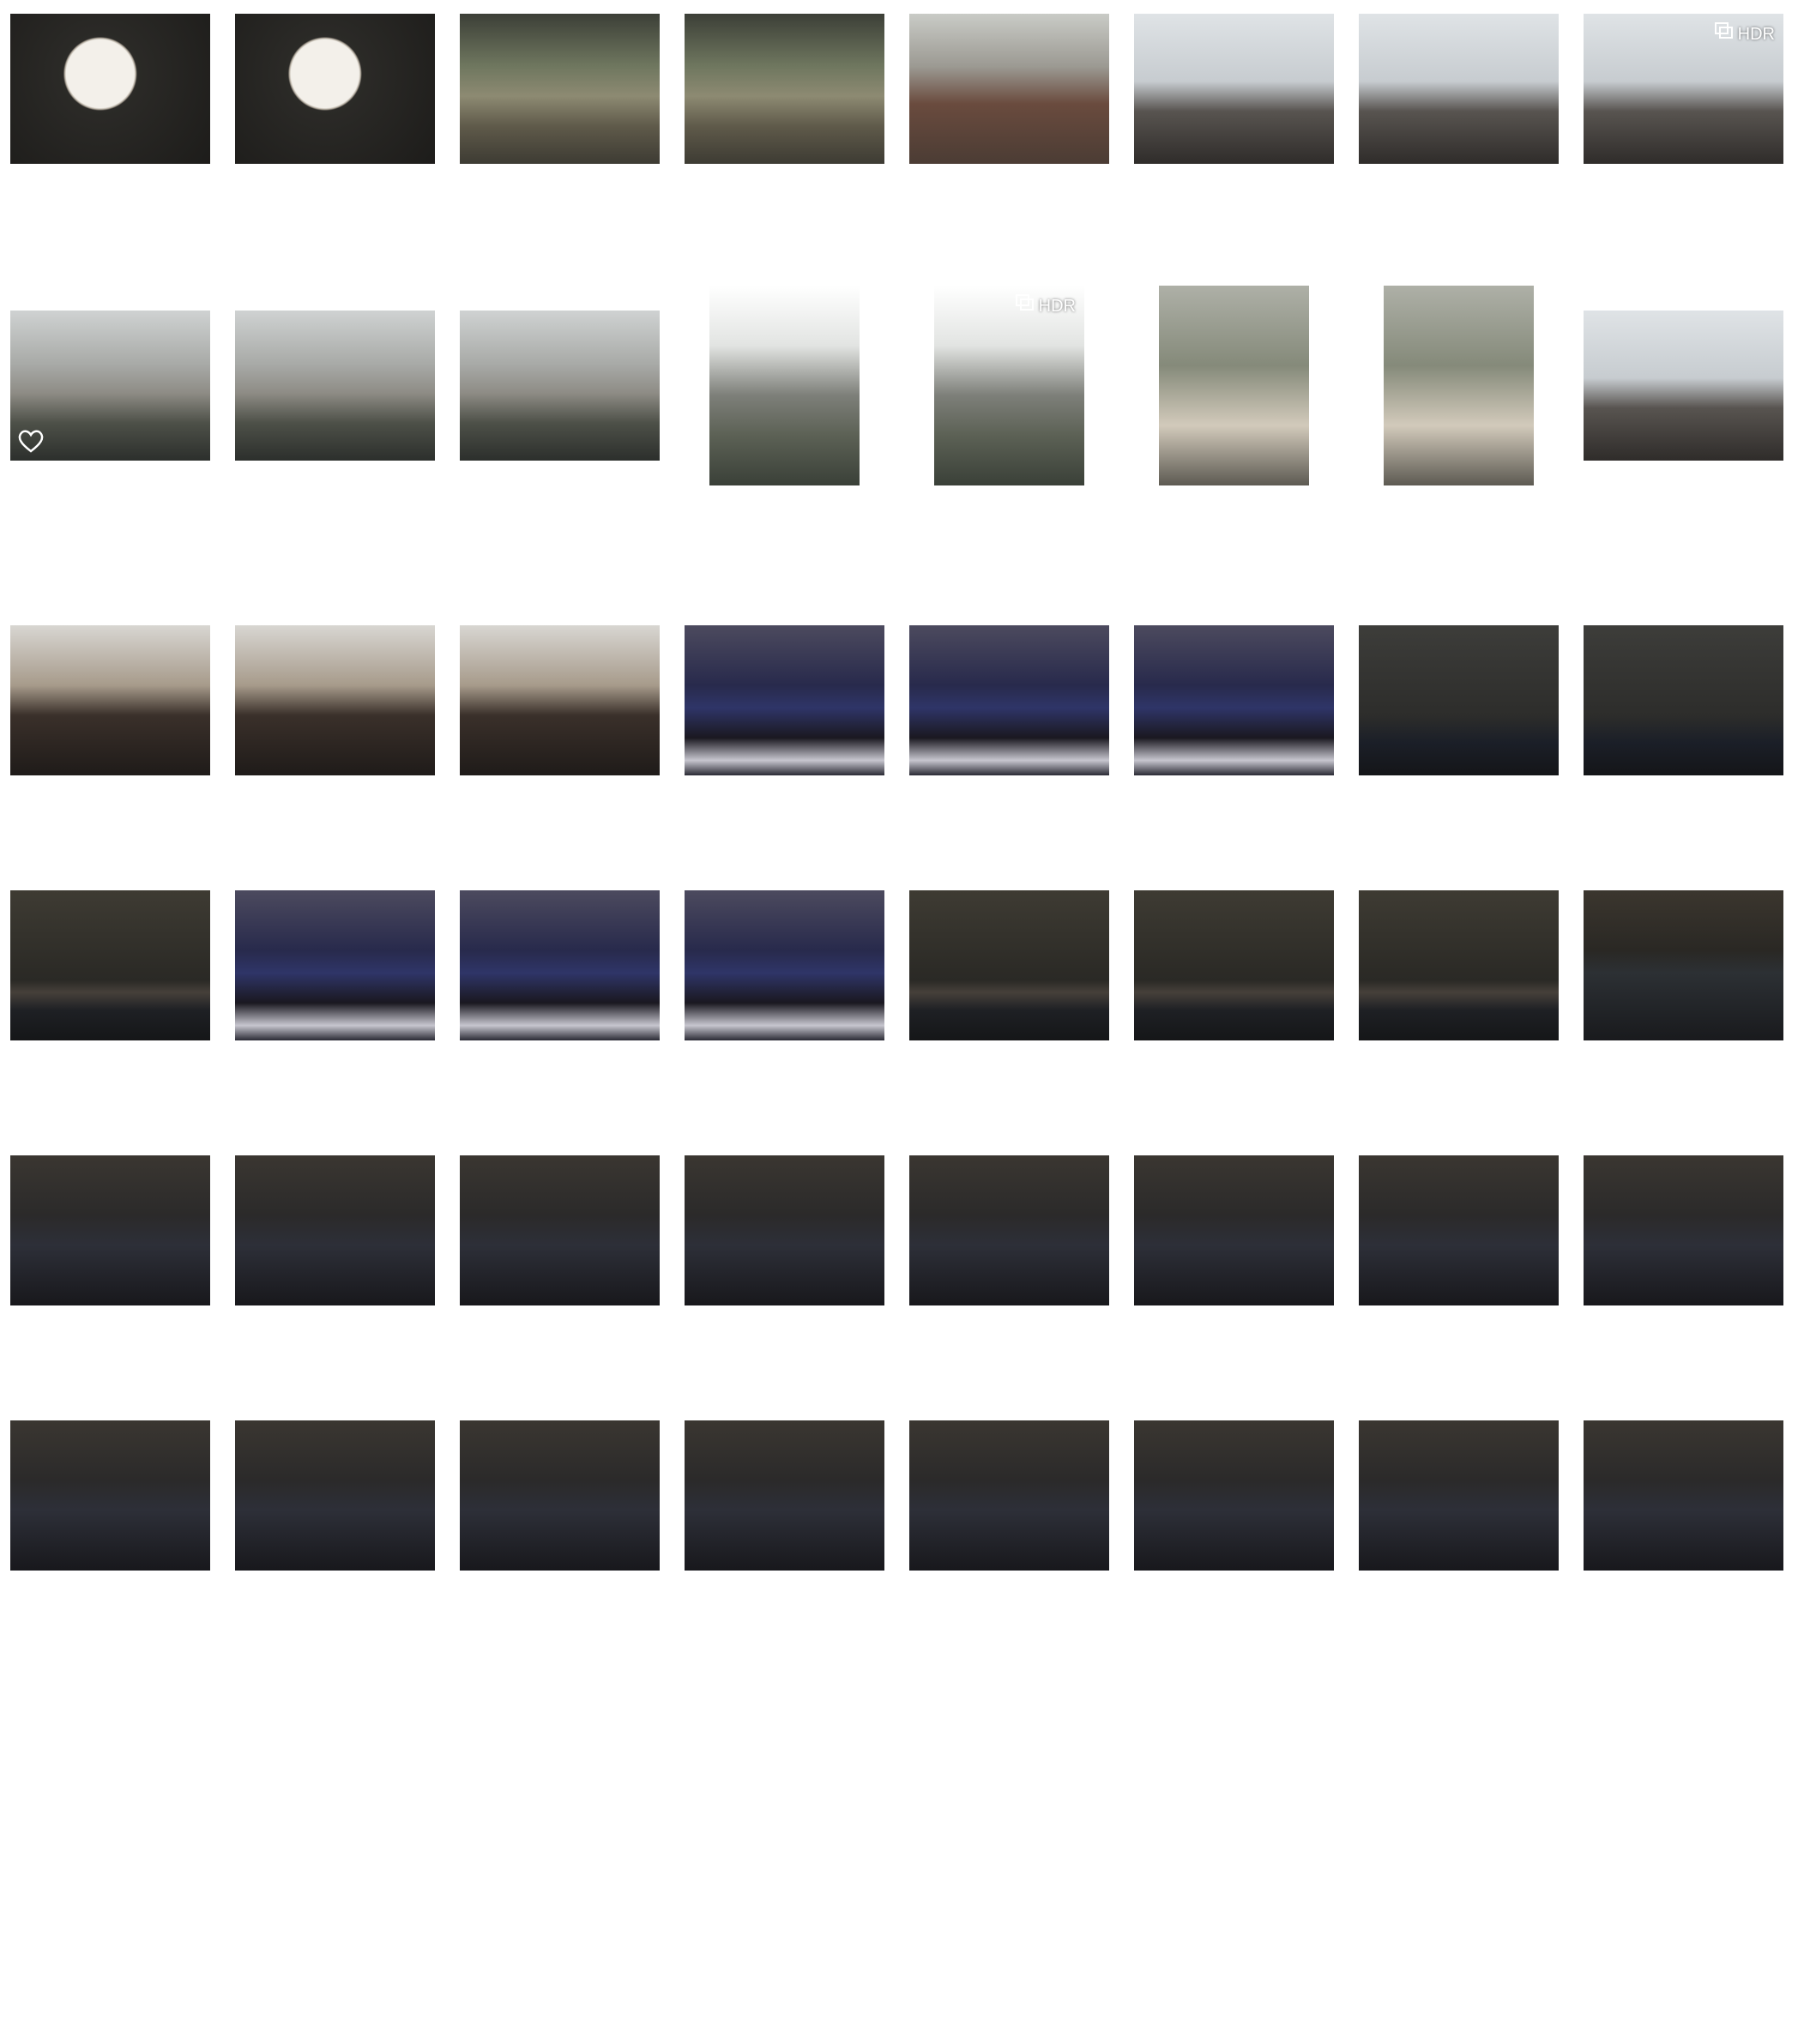 The height and width of the screenshot is (2044, 1798). I want to click on photo-cell: HDR, so click(1683, 89).